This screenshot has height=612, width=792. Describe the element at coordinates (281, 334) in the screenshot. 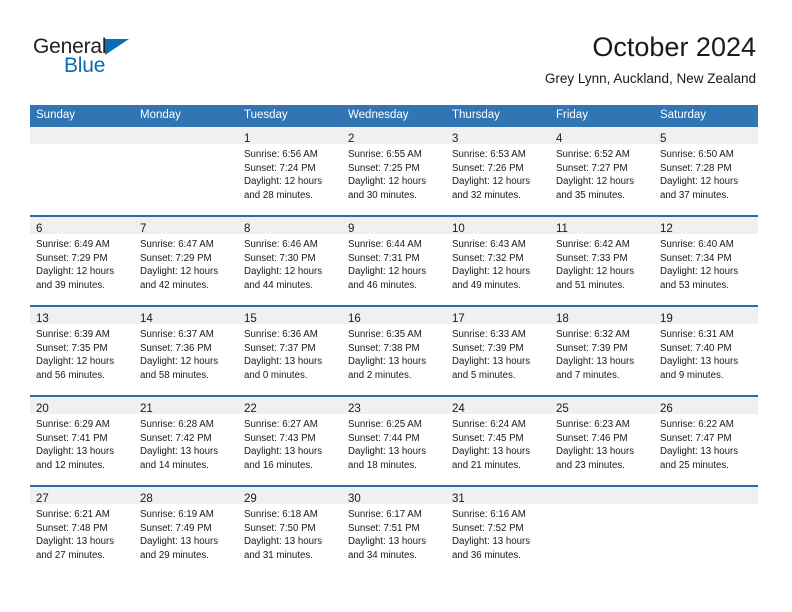

I see `day-detail-line: Sunrise: 6:36 AM` at that location.